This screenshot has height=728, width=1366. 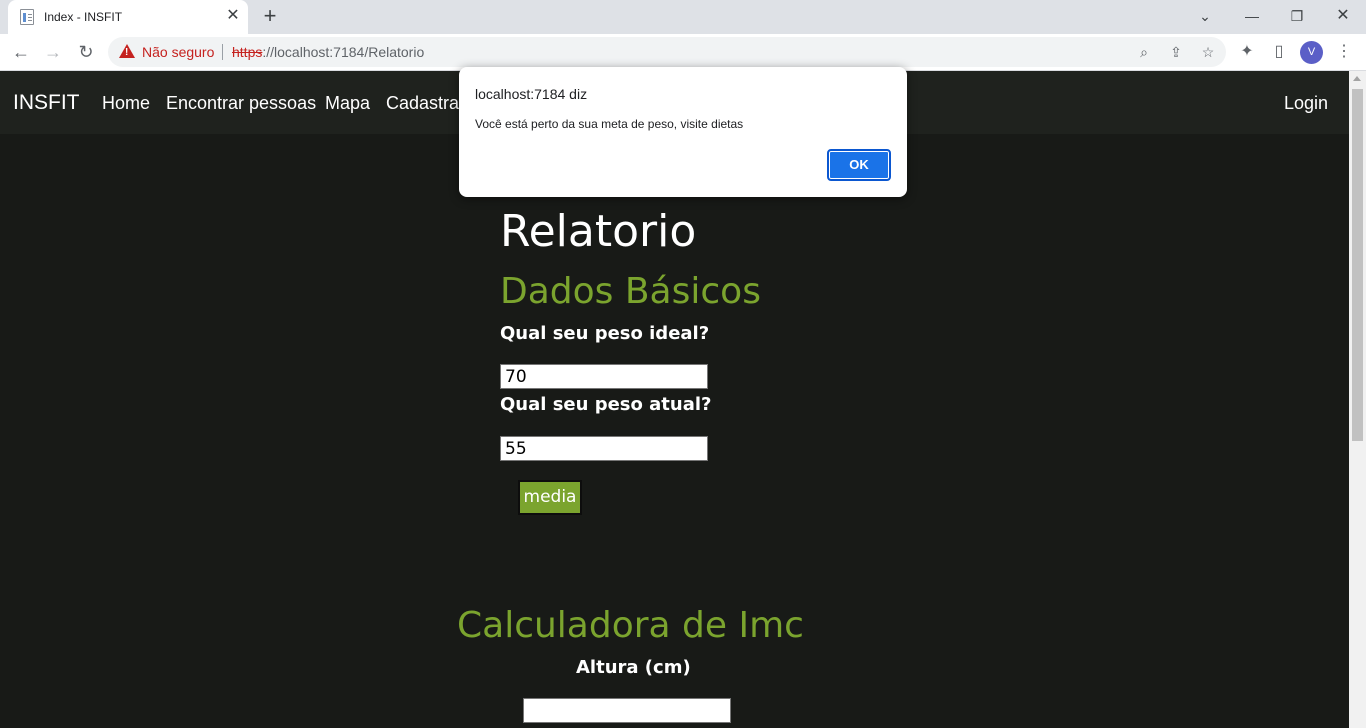 What do you see at coordinates (86, 52) in the screenshot?
I see `reload-icon: ↻` at bounding box center [86, 52].